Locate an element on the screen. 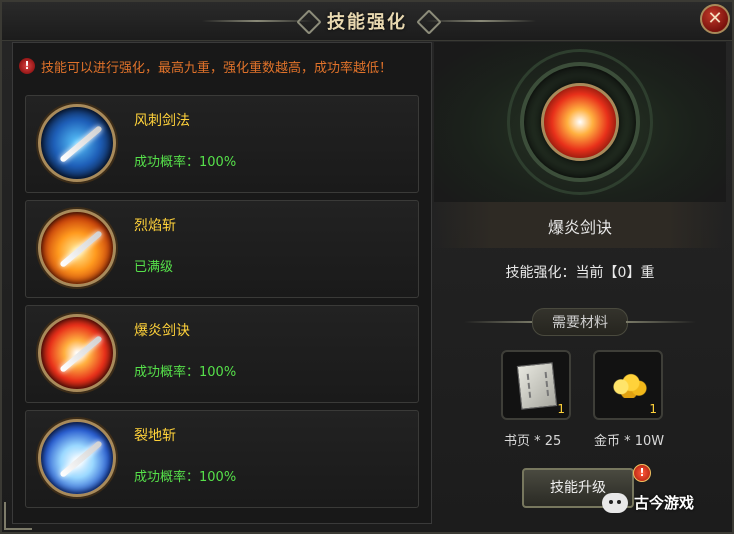 The height and width of the screenshot is (534, 734). skill-name: 爆炎剑诀 is located at coordinates (162, 331).